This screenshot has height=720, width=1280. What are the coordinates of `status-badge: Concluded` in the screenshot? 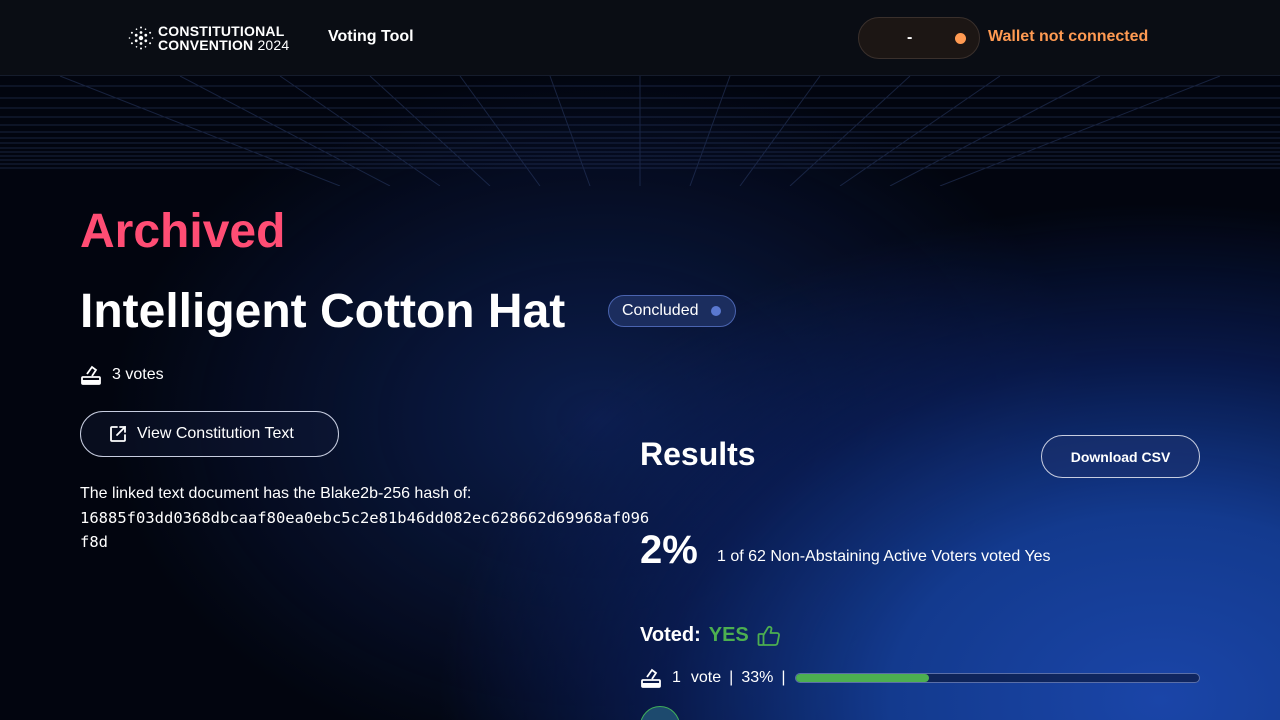 It's located at (672, 311).